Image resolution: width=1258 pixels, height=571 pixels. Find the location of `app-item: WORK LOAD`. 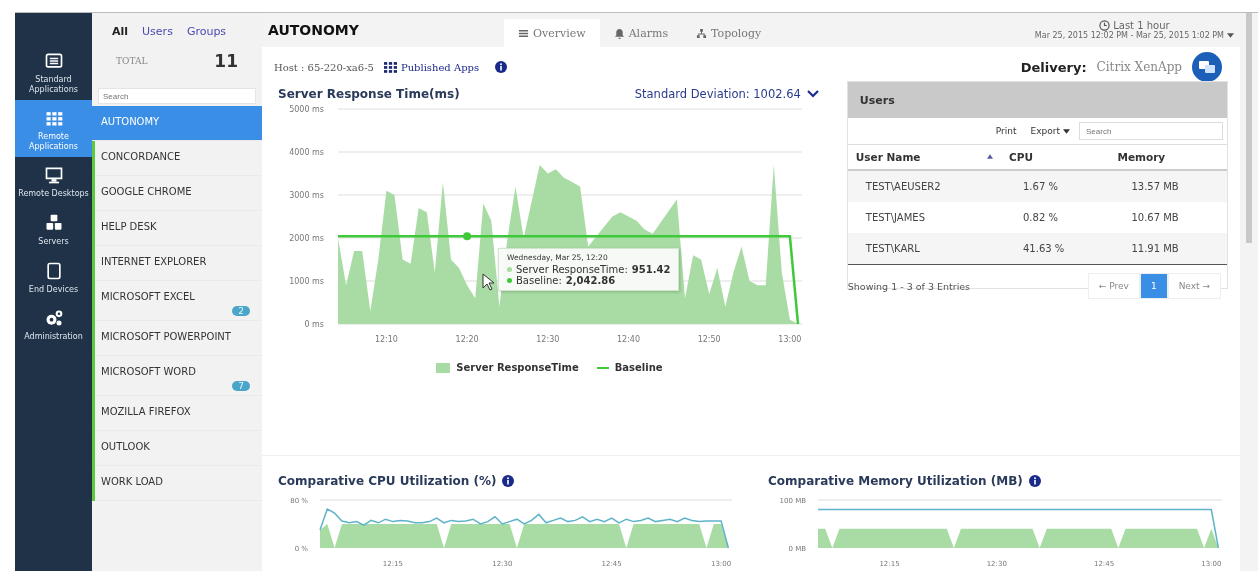

app-item: WORK LOAD is located at coordinates (178, 483).